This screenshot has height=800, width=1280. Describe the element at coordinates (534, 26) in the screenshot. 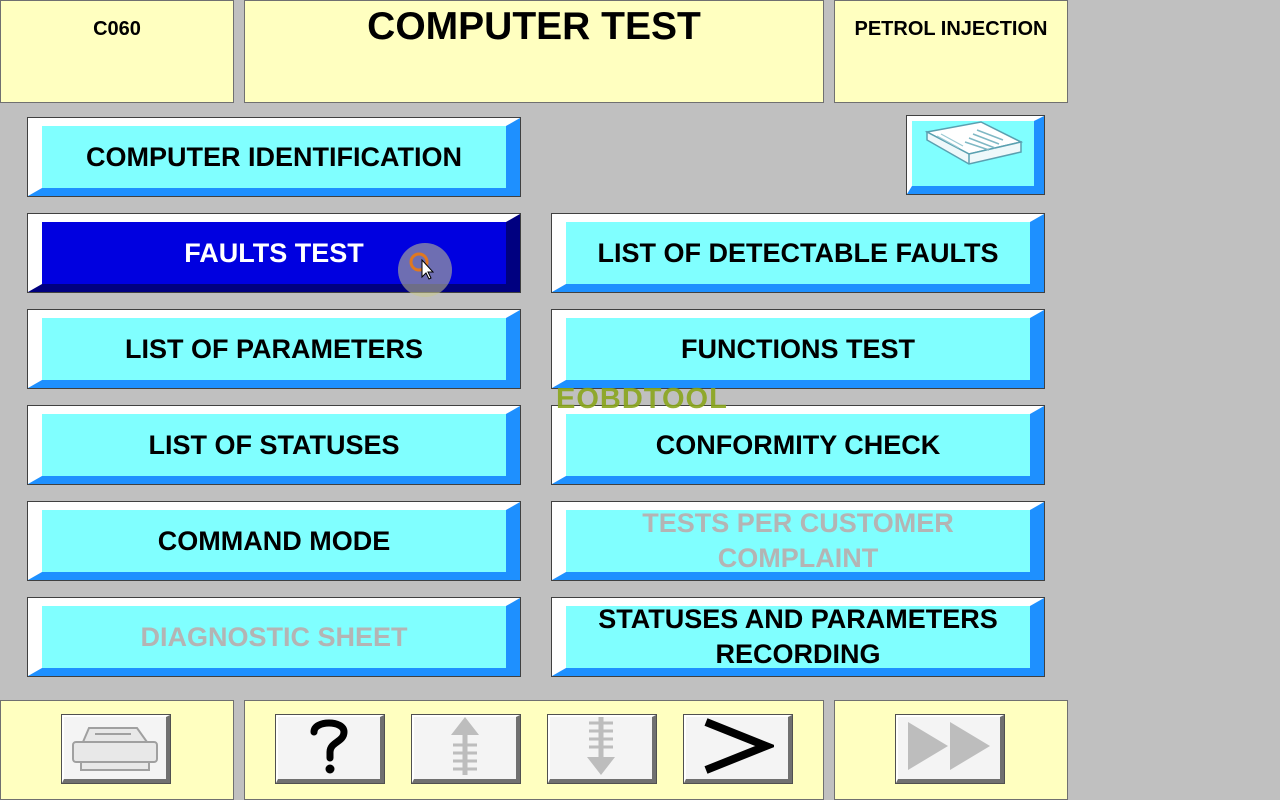

I see `page-title: COMPUTER TEST` at that location.